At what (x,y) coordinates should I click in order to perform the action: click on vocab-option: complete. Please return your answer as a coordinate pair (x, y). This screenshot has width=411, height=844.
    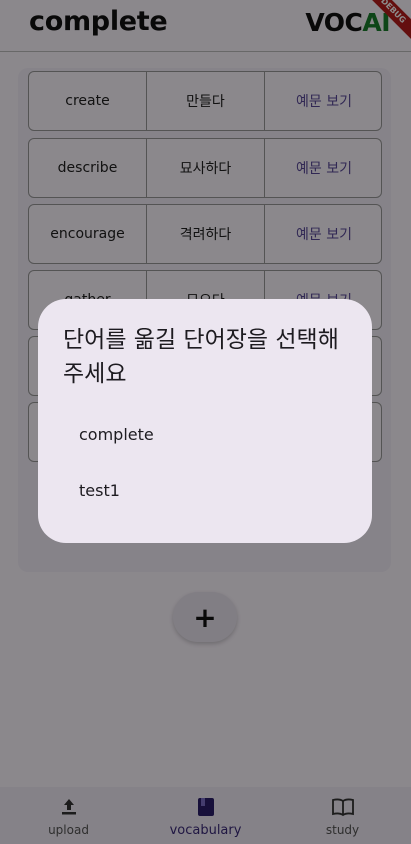
    Looking at the image, I should click on (116, 434).